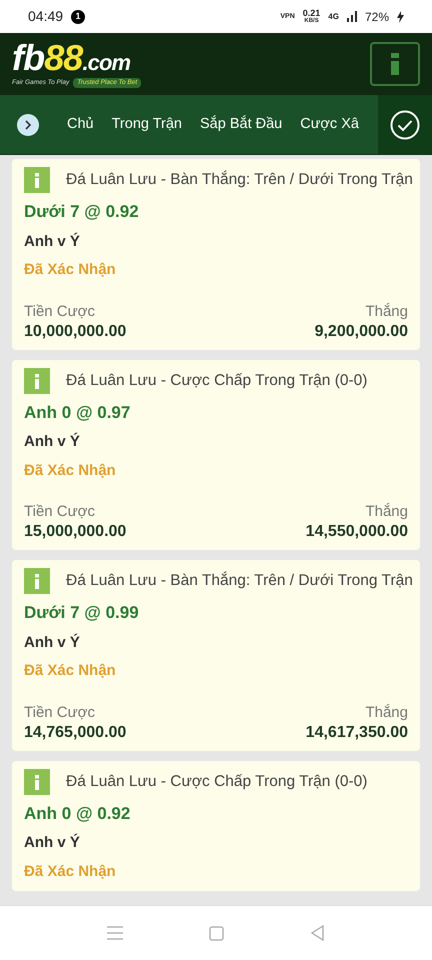 The height and width of the screenshot is (960, 432). Describe the element at coordinates (241, 125) in the screenshot. I see `nav-tab: Sắp Bắt Đầu` at that location.